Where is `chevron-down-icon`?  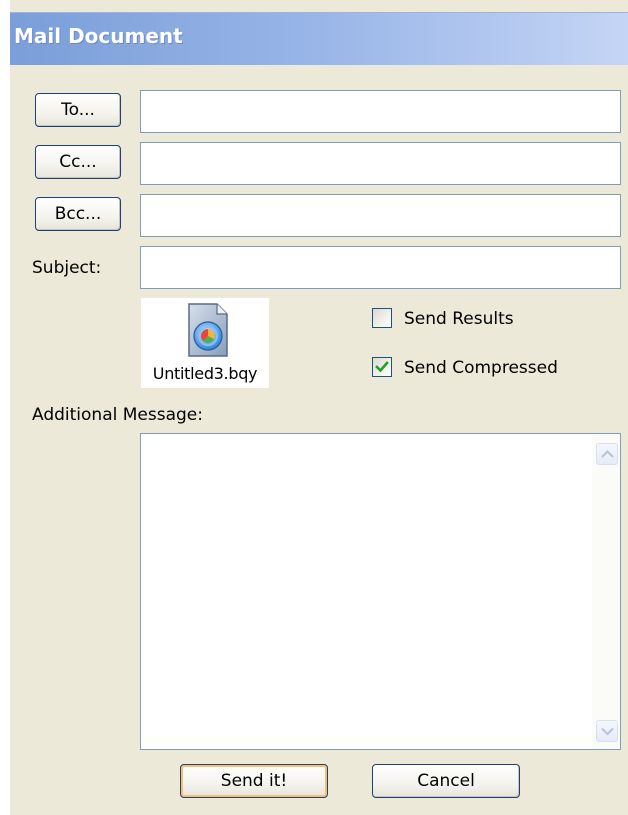
chevron-down-icon is located at coordinates (607, 731).